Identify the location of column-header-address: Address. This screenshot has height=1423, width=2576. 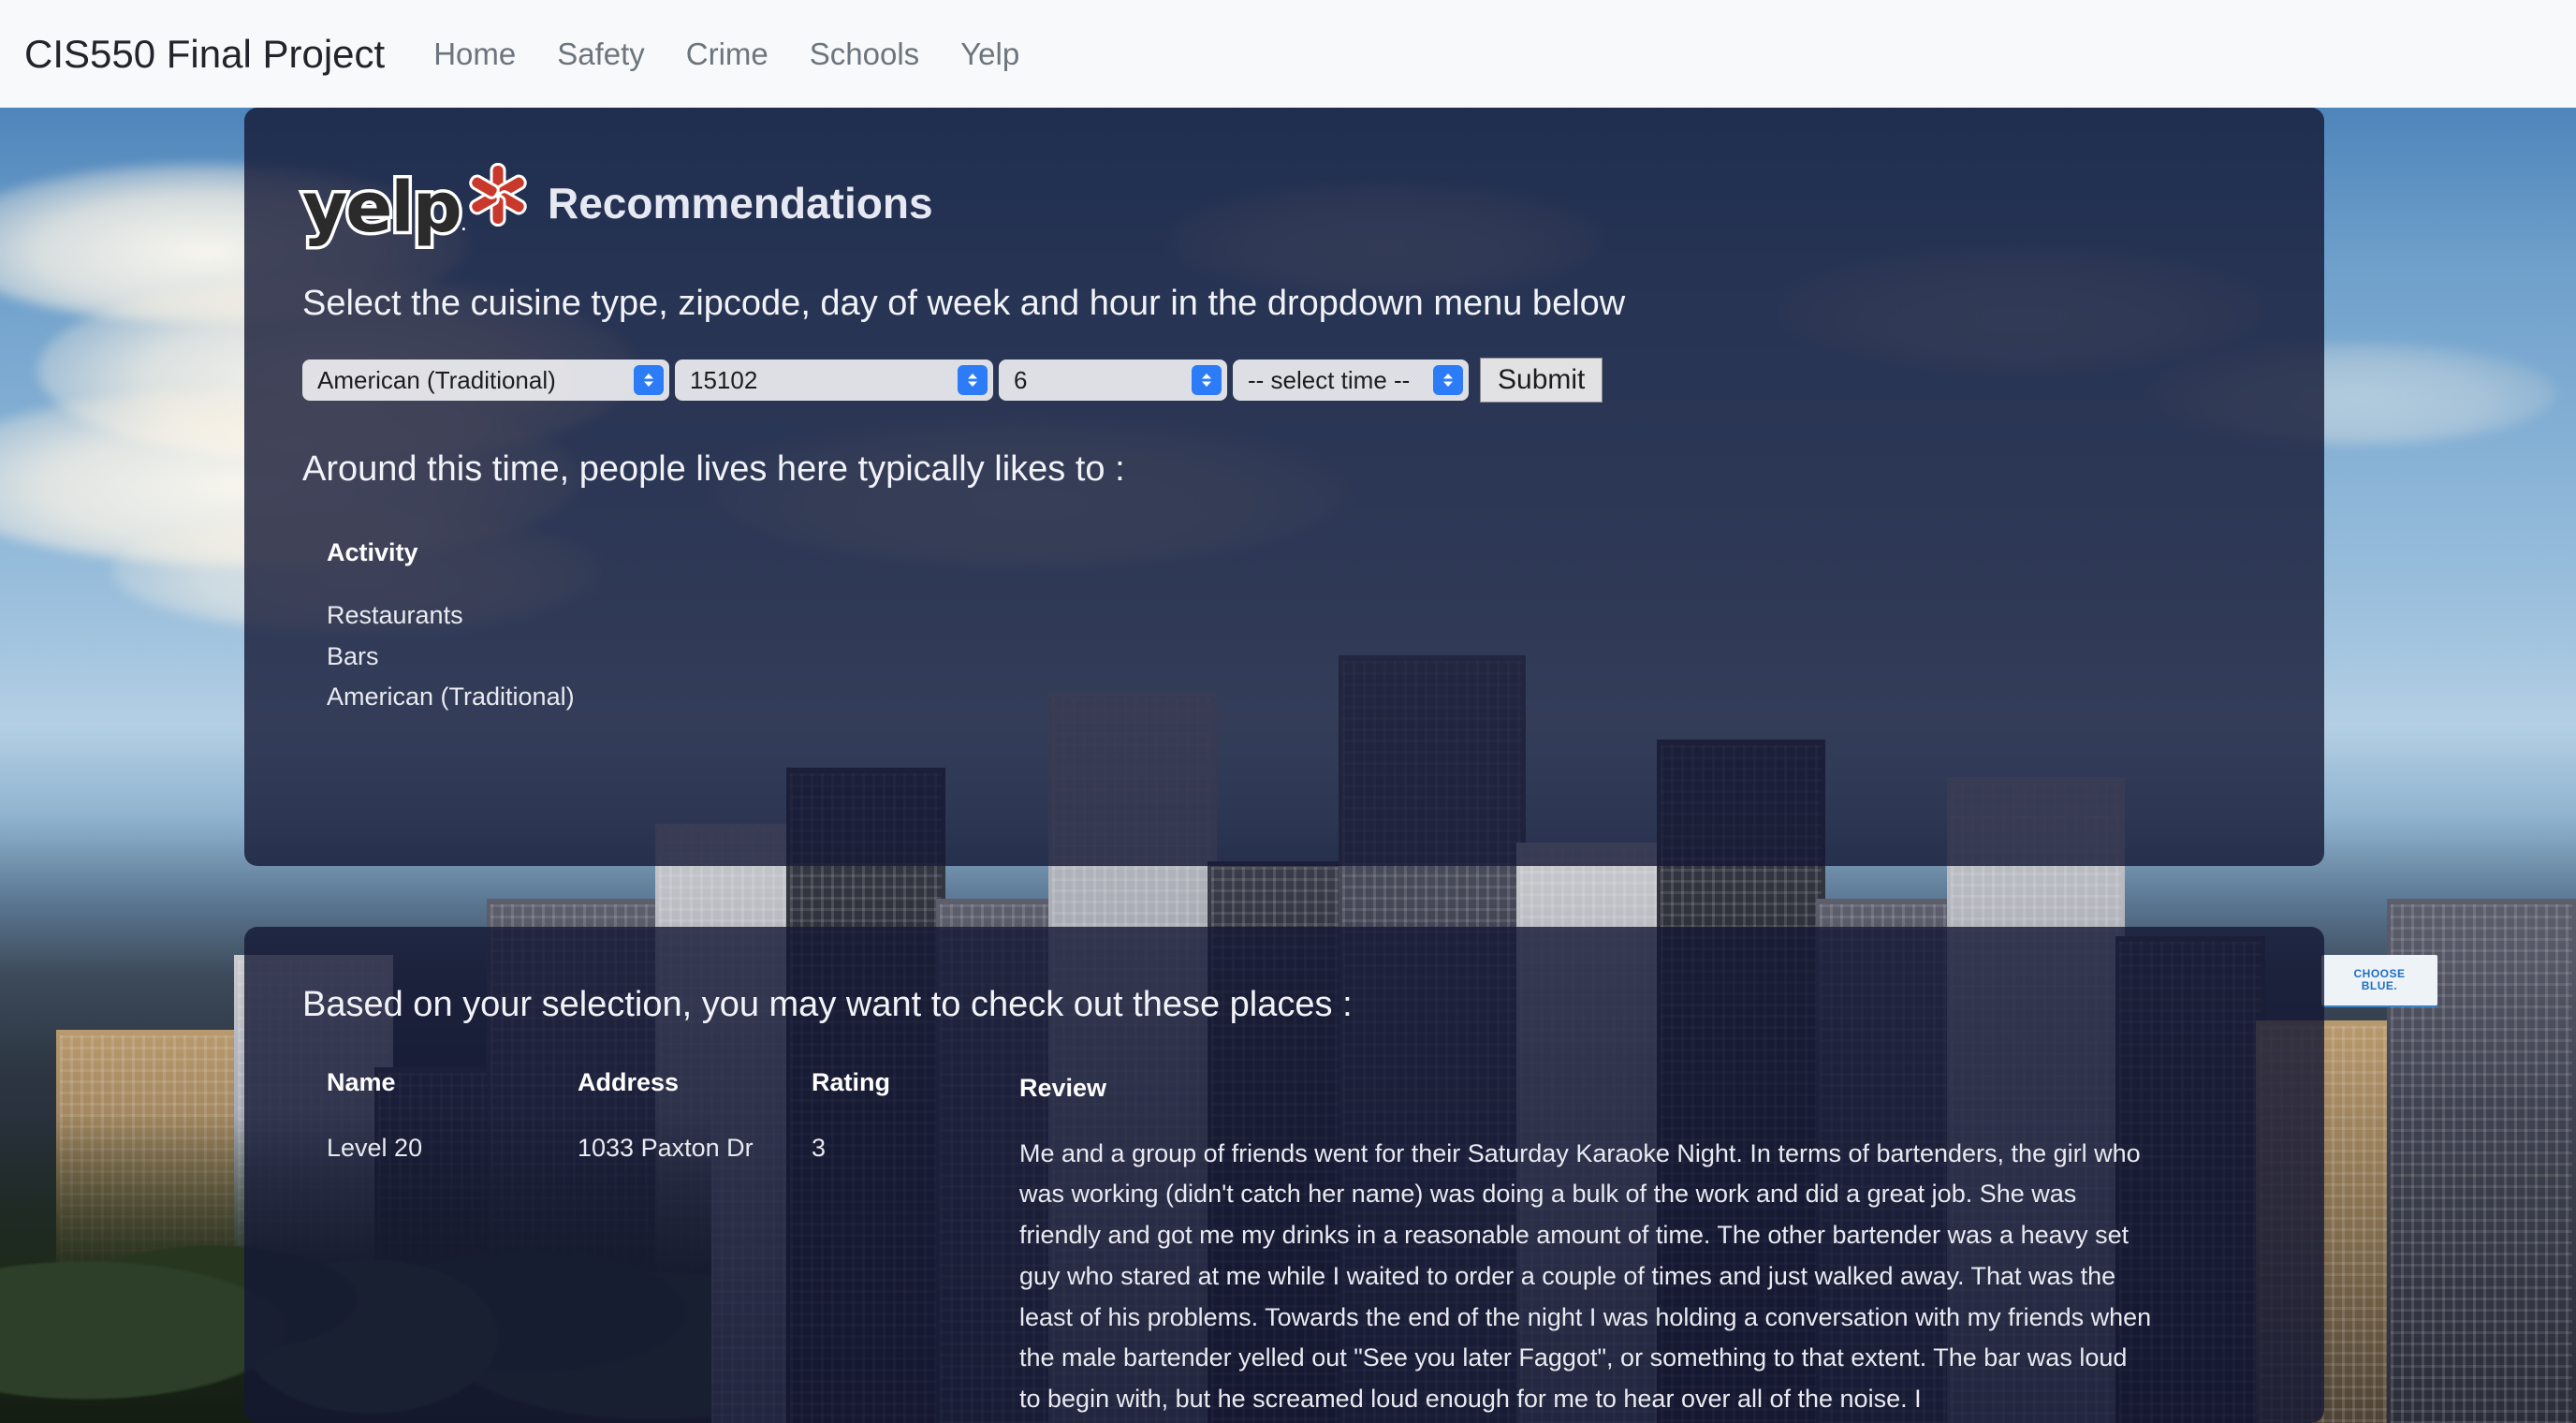
(629, 1082).